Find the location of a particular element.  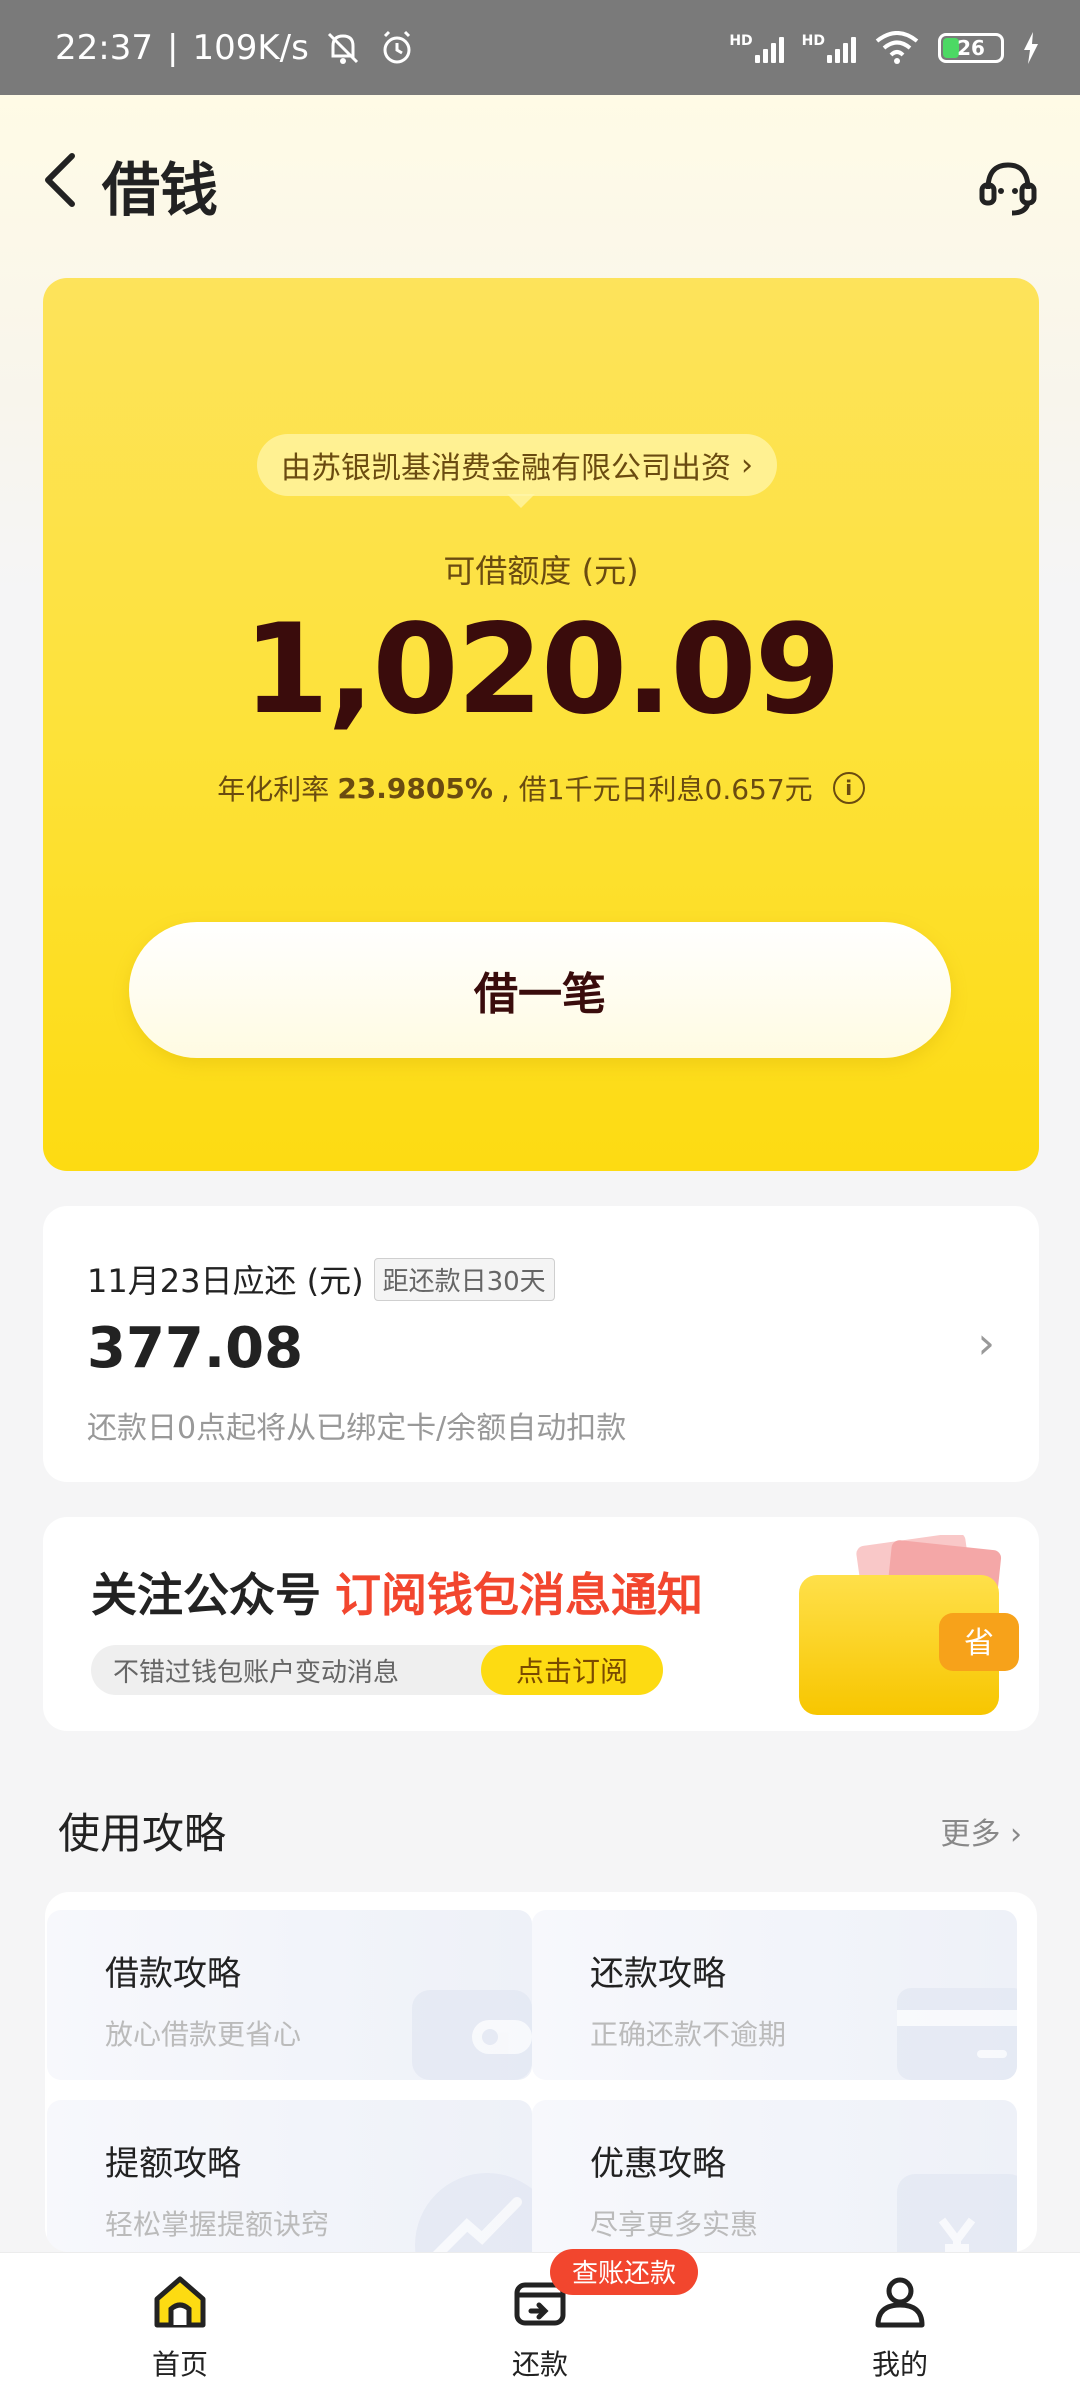

borrow-button: 借一笔 is located at coordinates (540, 990).